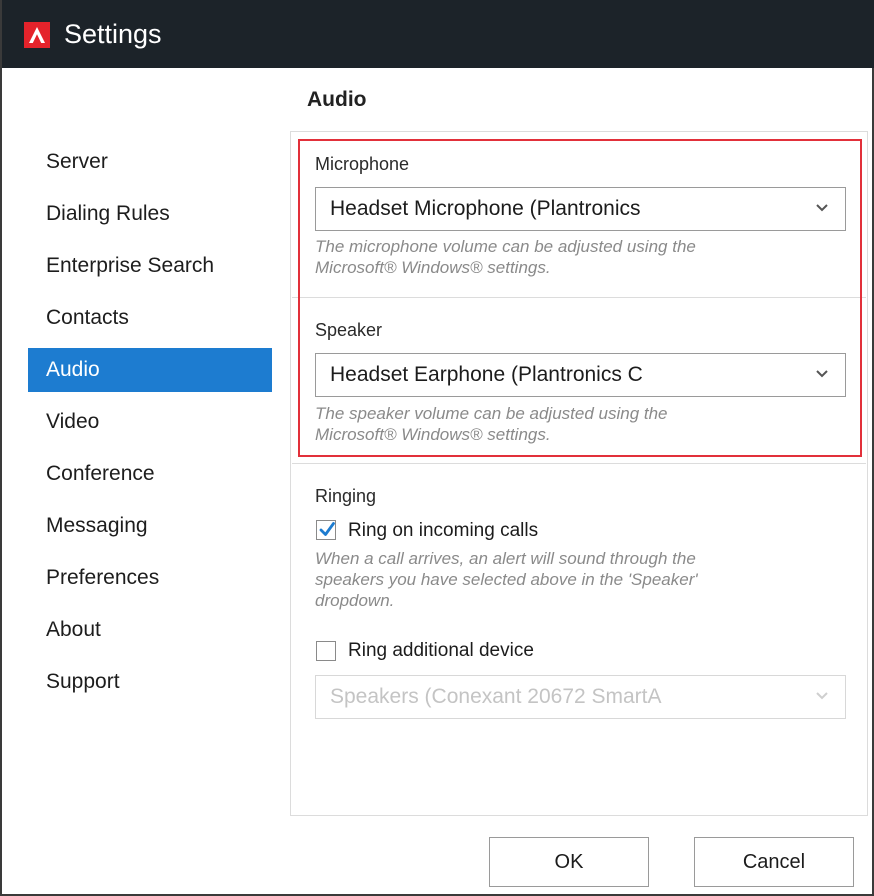 This screenshot has width=874, height=896. Describe the element at coordinates (326, 651) in the screenshot. I see `ring-additional-checkbox` at that location.